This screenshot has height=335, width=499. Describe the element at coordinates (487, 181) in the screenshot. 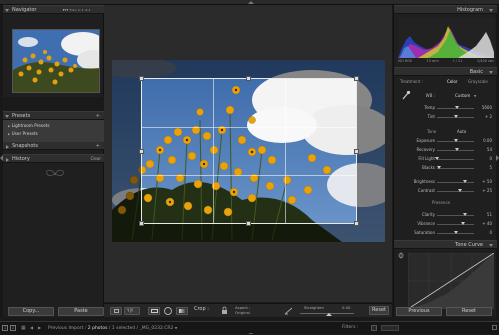

I see `slider-value: + 50` at that location.